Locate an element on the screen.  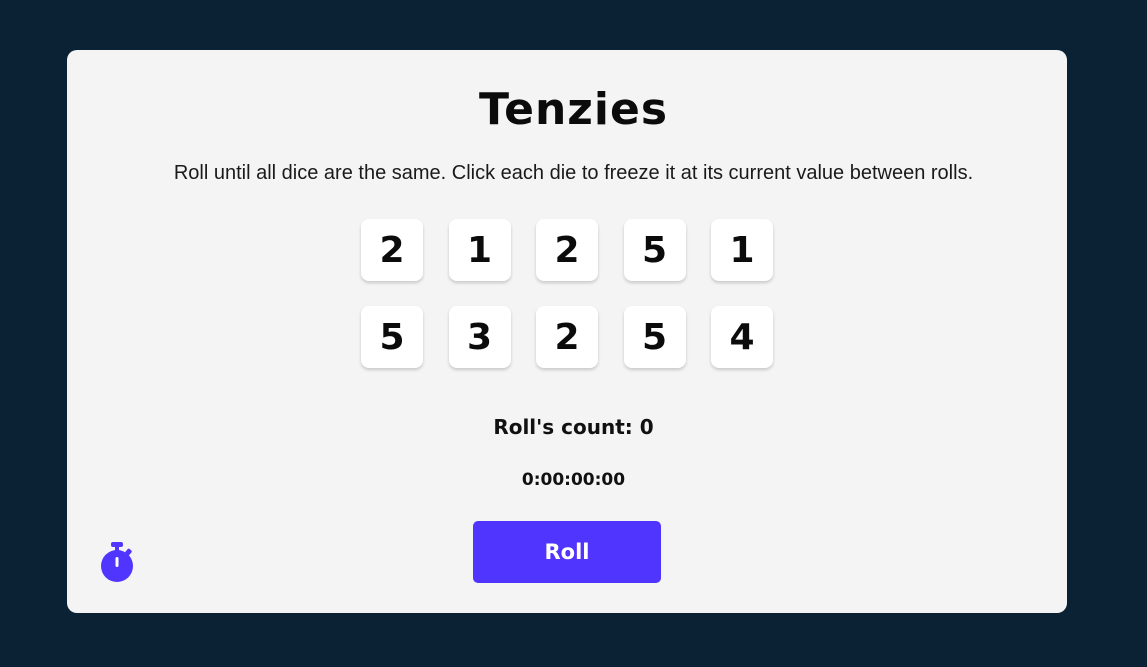
die-5: 1 is located at coordinates (742, 250).